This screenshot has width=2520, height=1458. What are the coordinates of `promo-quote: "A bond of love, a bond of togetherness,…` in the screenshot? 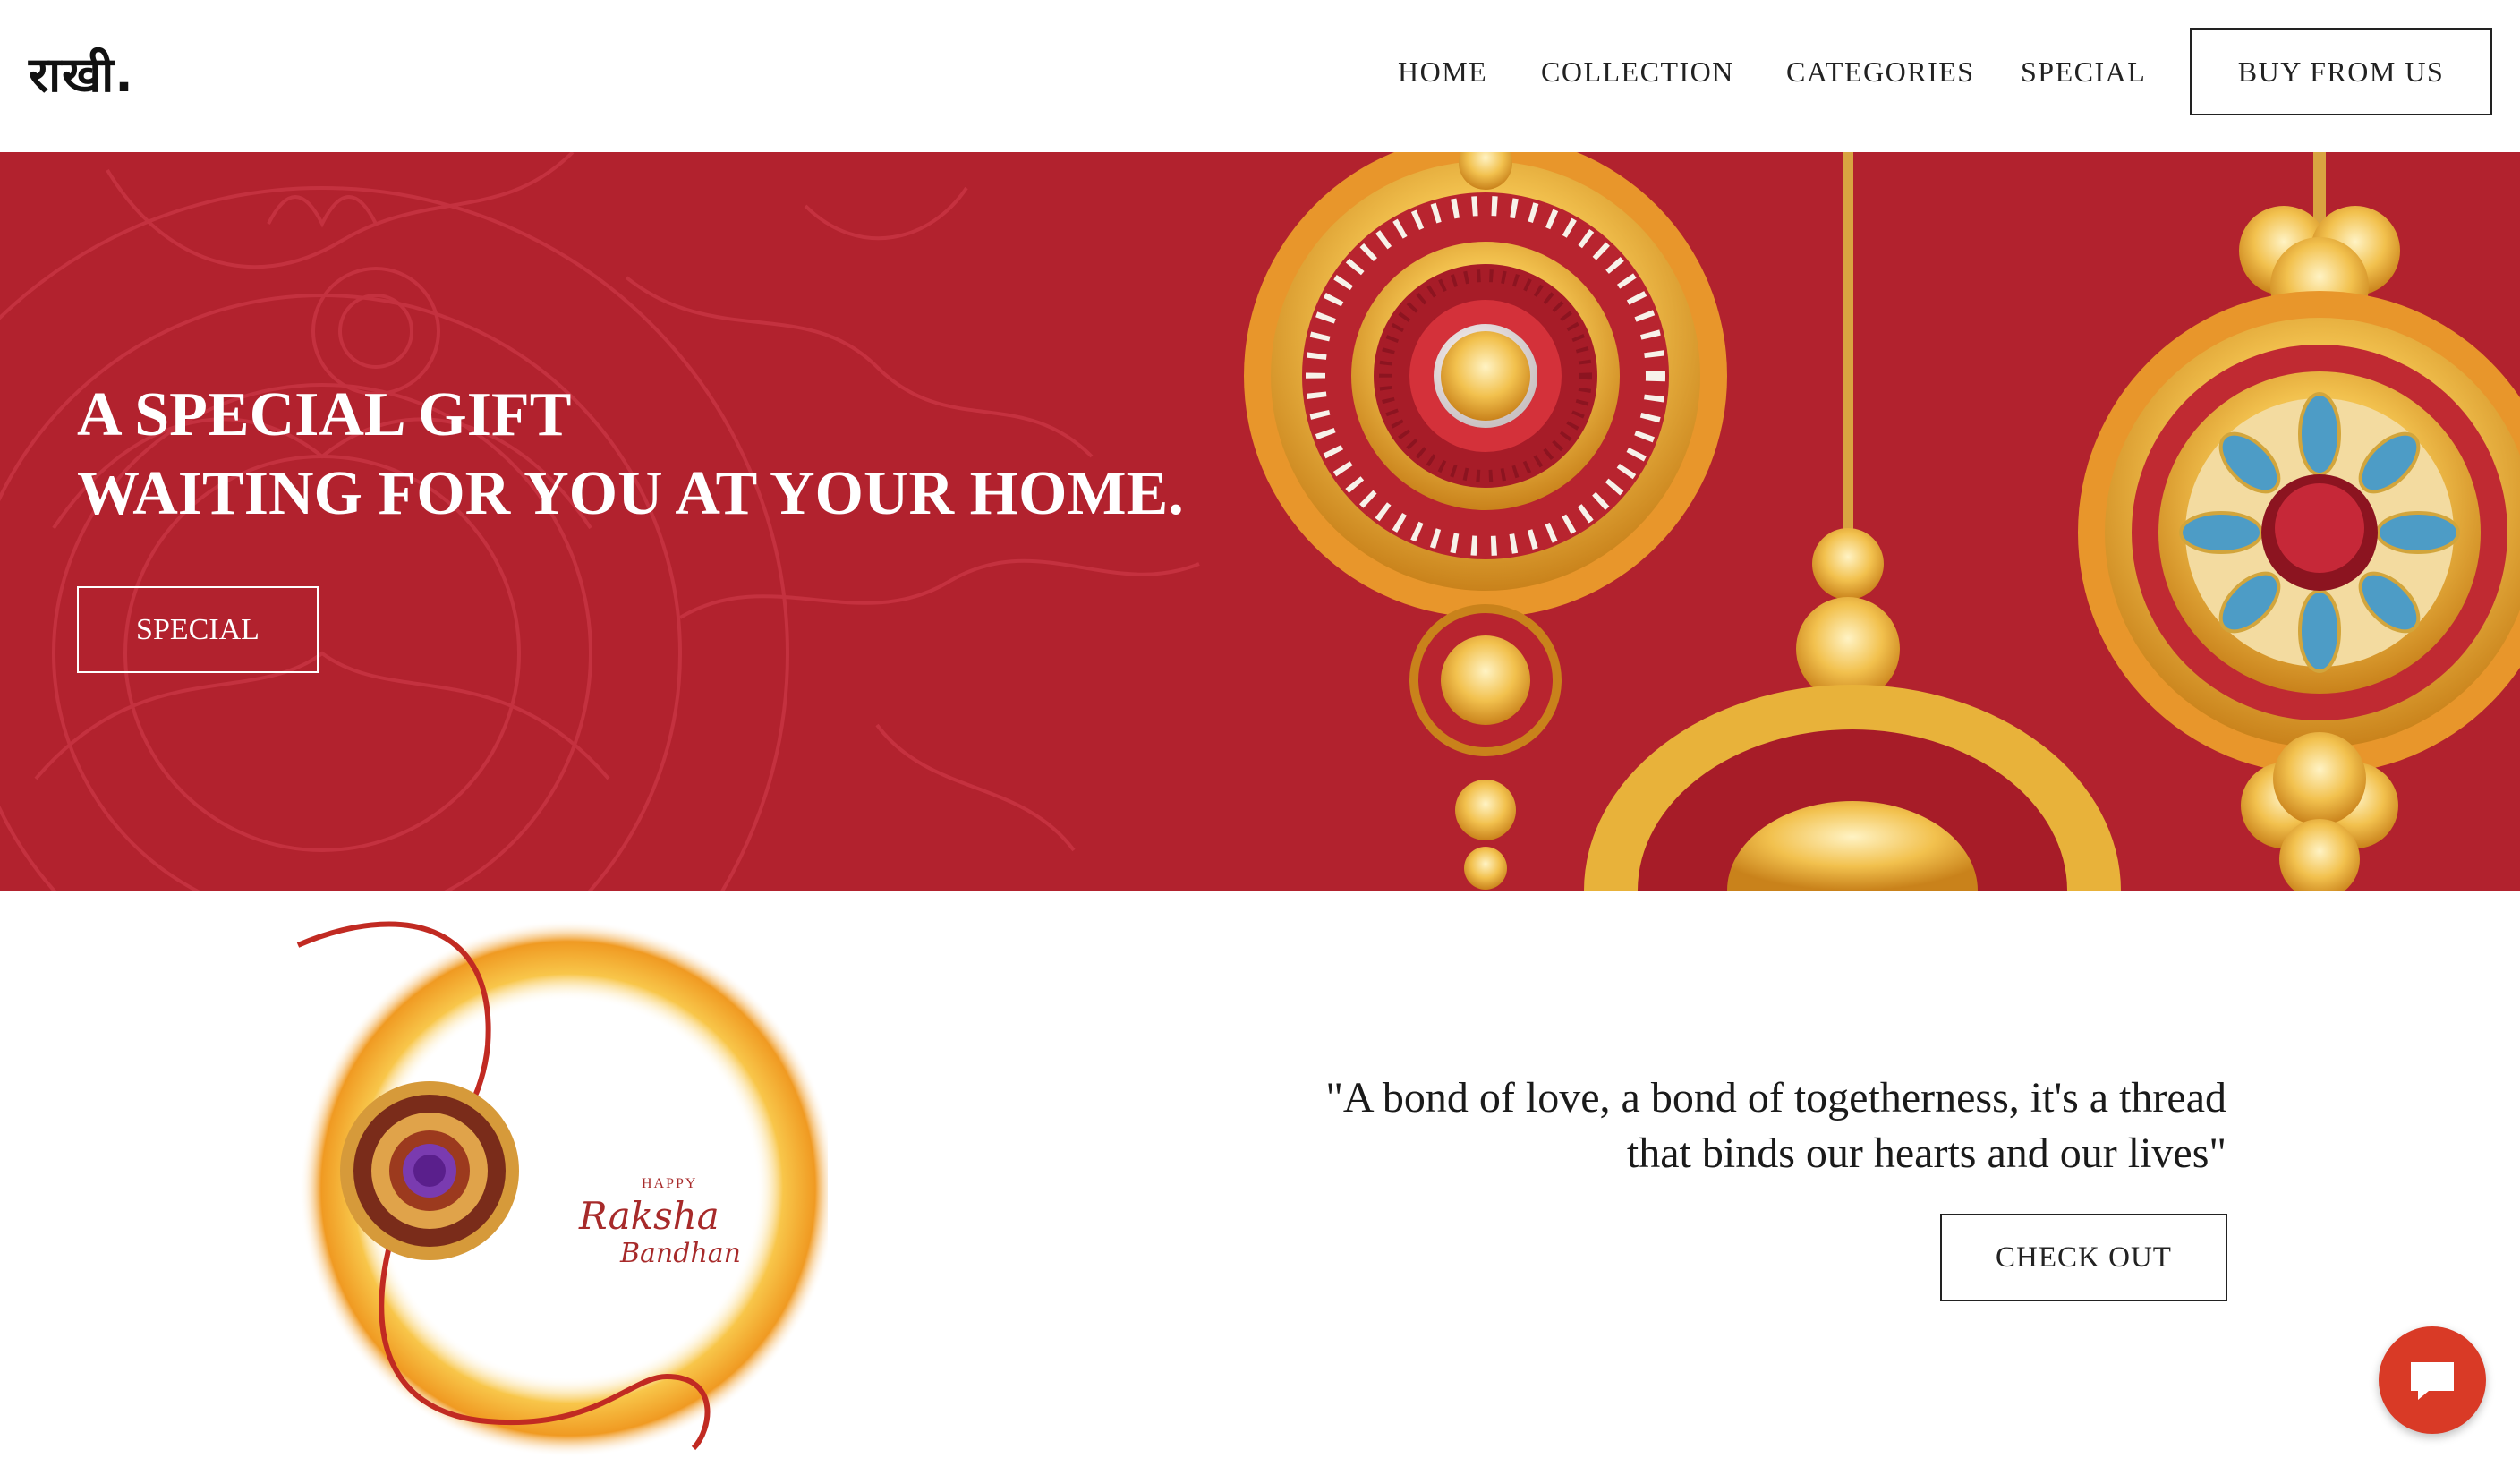 It's located at (1645, 1125).